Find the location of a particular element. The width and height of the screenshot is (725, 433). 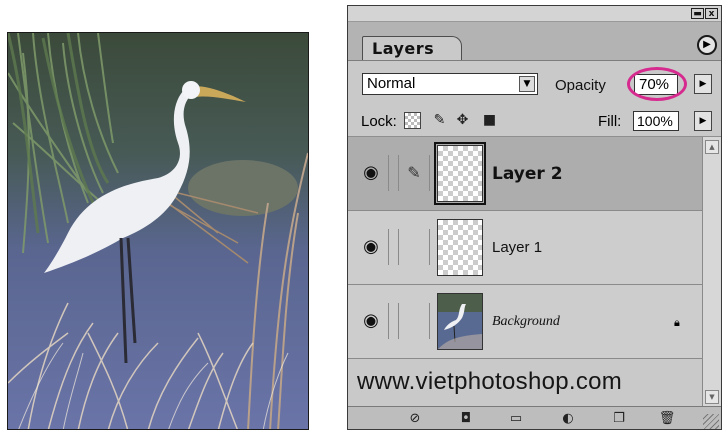

layer-row-layer-1: ◉ Layer 1 is located at coordinates (525, 248).